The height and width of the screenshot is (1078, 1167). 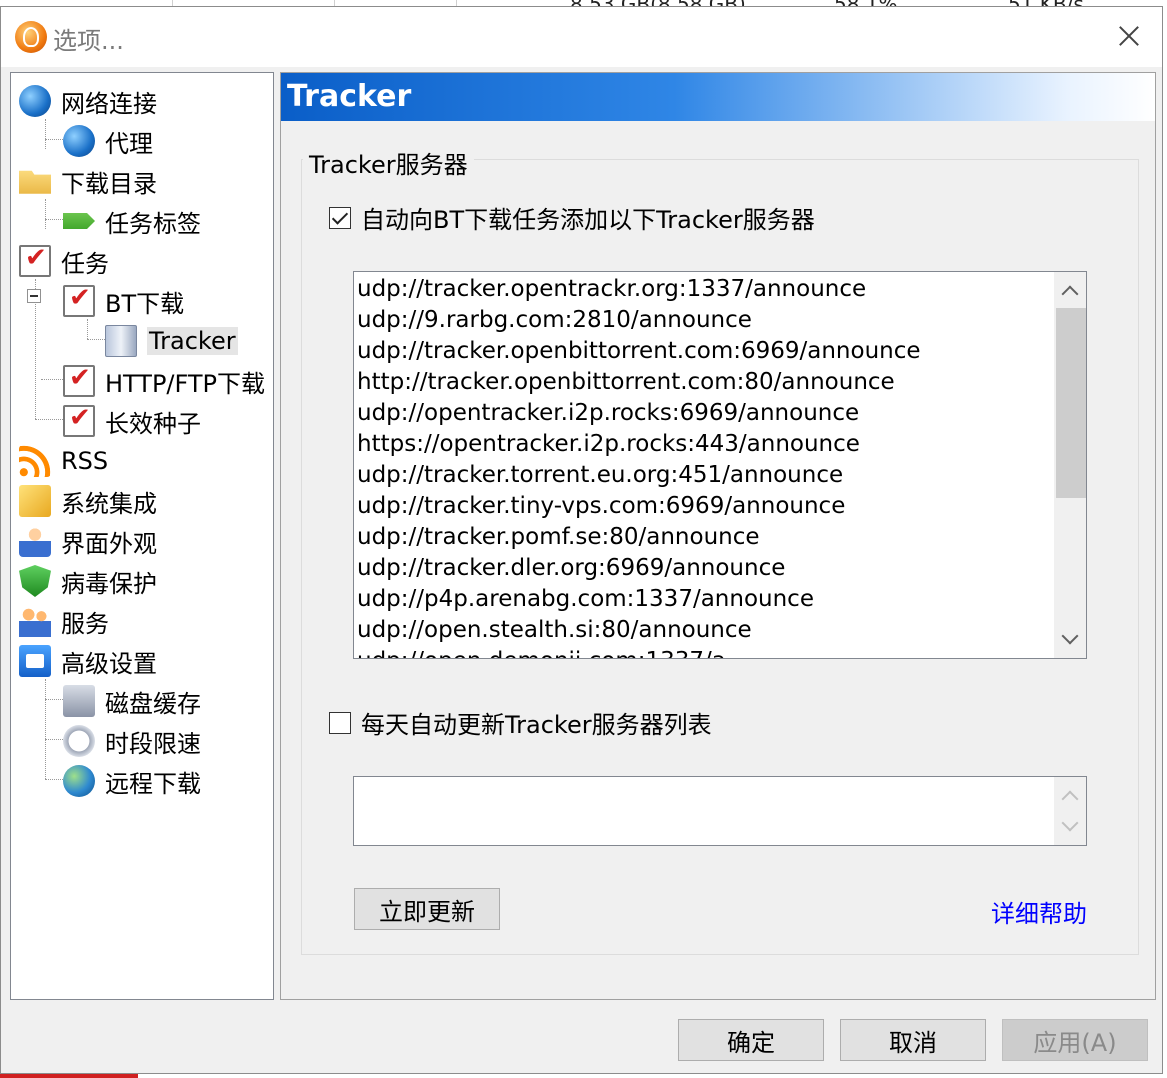 I want to click on people-icon, so click(x=35, y=621).